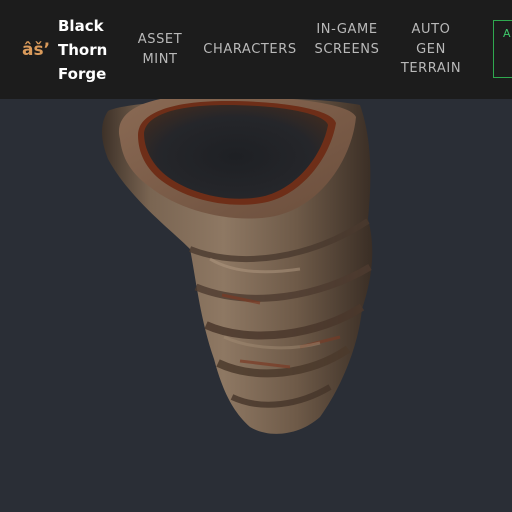  What do you see at coordinates (347, 39) in the screenshot?
I see `nav-link-in-game-screens: IN-GAME SCREENS` at bounding box center [347, 39].